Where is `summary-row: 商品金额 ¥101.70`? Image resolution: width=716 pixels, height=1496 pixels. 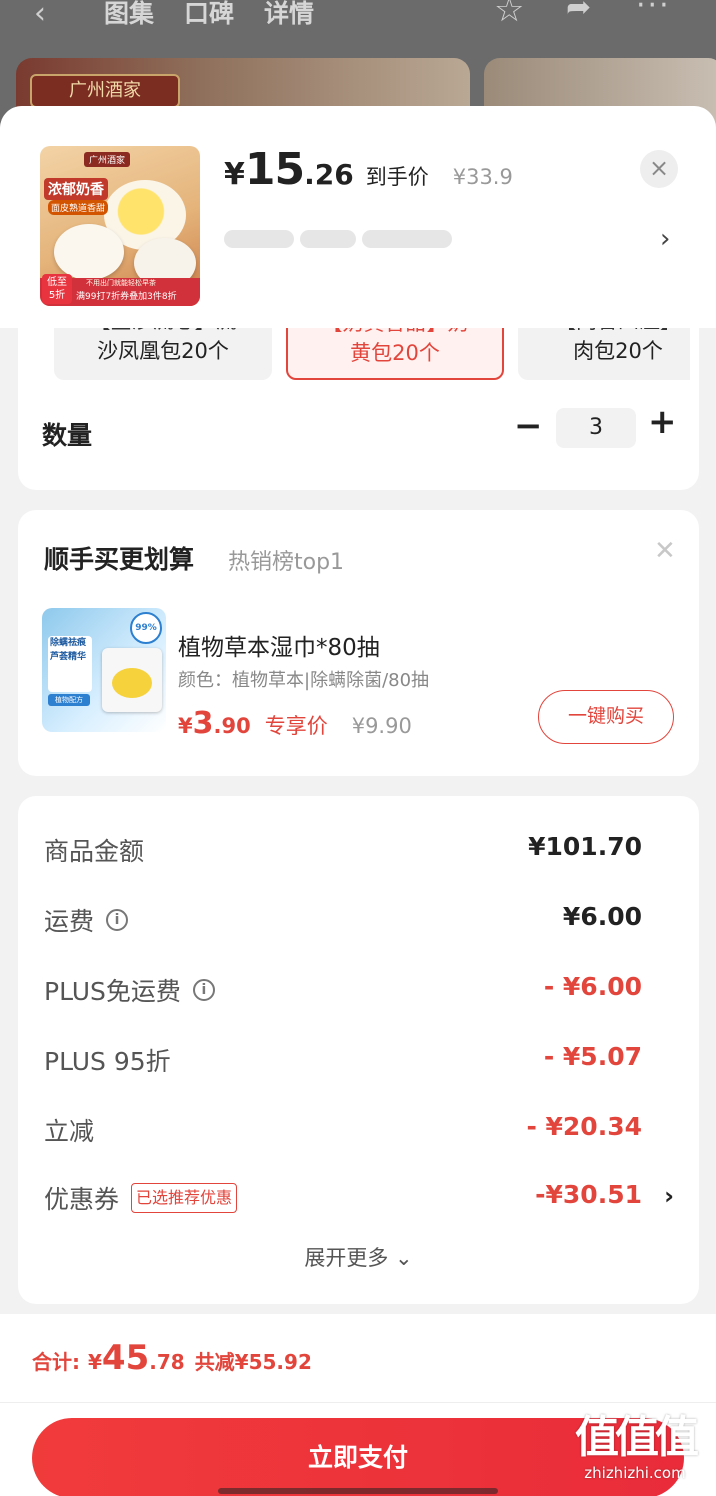
summary-row: 商品金额 ¥101.70 is located at coordinates (359, 852).